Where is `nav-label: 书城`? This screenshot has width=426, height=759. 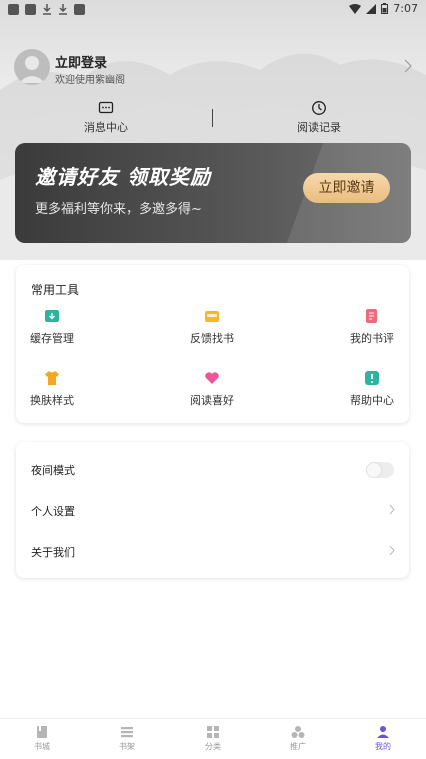 nav-label: 书城 is located at coordinates (42, 746).